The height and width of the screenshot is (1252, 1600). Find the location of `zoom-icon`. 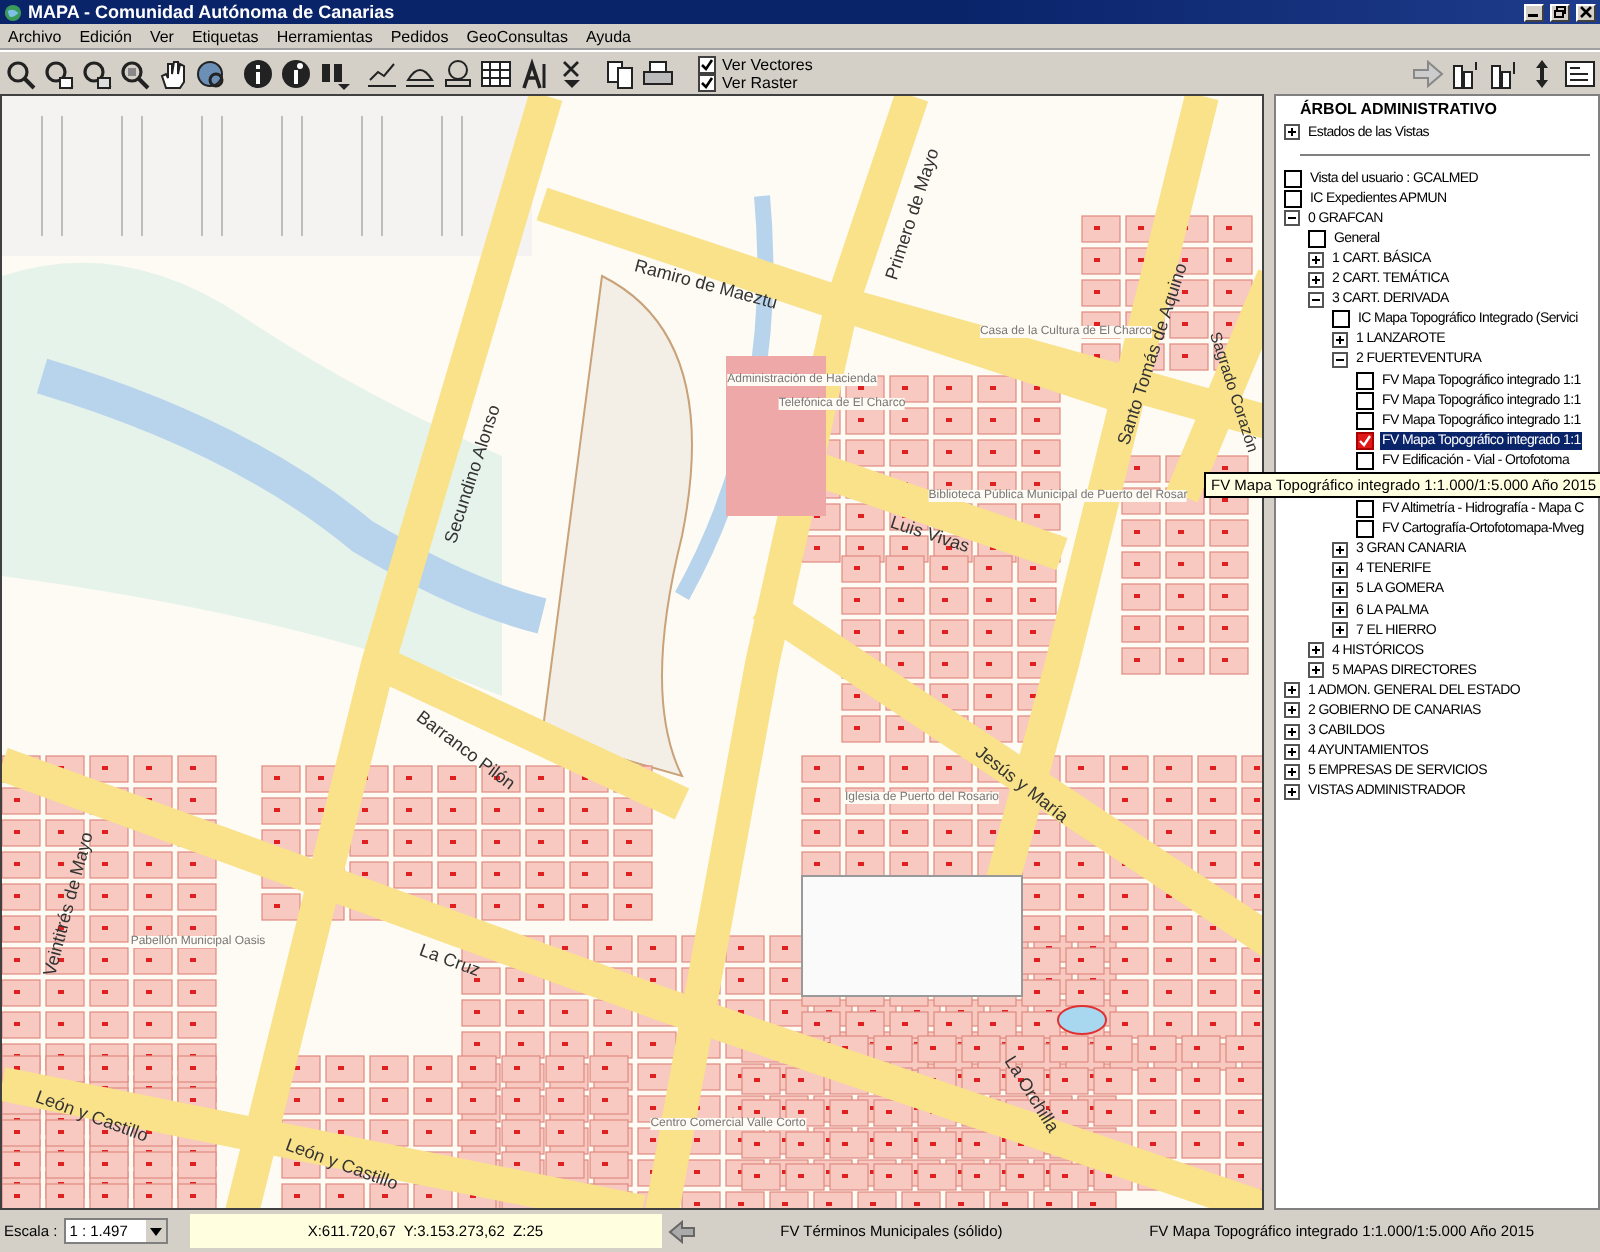

zoom-icon is located at coordinates (20, 73).